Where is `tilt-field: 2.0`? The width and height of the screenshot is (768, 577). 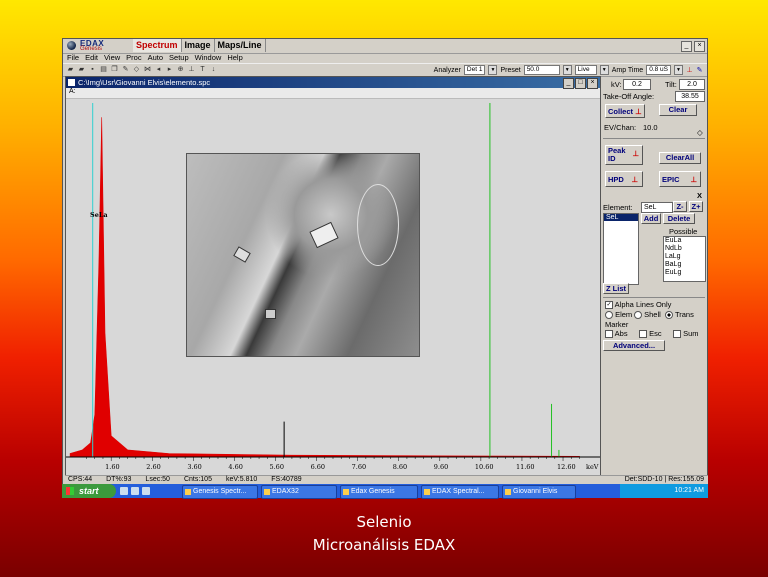
tilt-field: 2.0 is located at coordinates (692, 84).